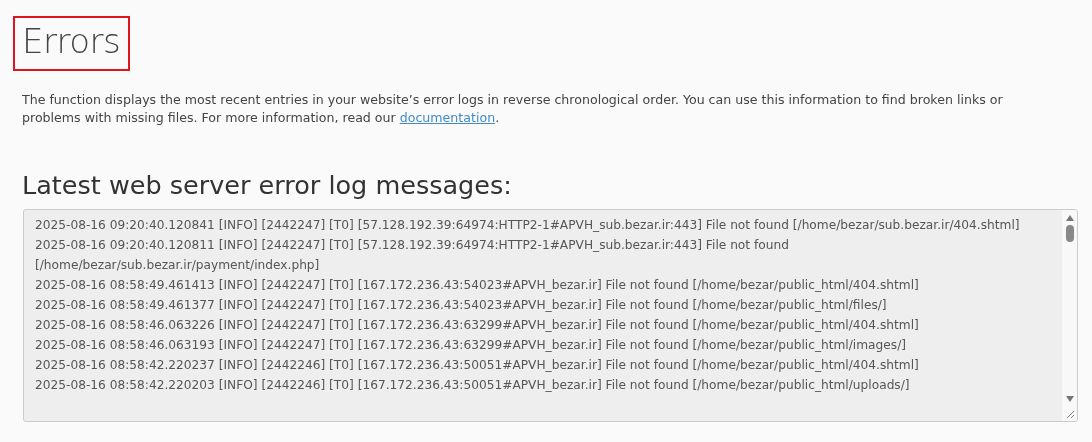  I want to click on log-entry: 2025-08-16 08:58:46.063226 [INFO] [2442247] [T0] [167.172.236.43:63299#APVH_bezar.ir] File not found [/home/bezar/public_html/404.shtml], so click(477, 325).